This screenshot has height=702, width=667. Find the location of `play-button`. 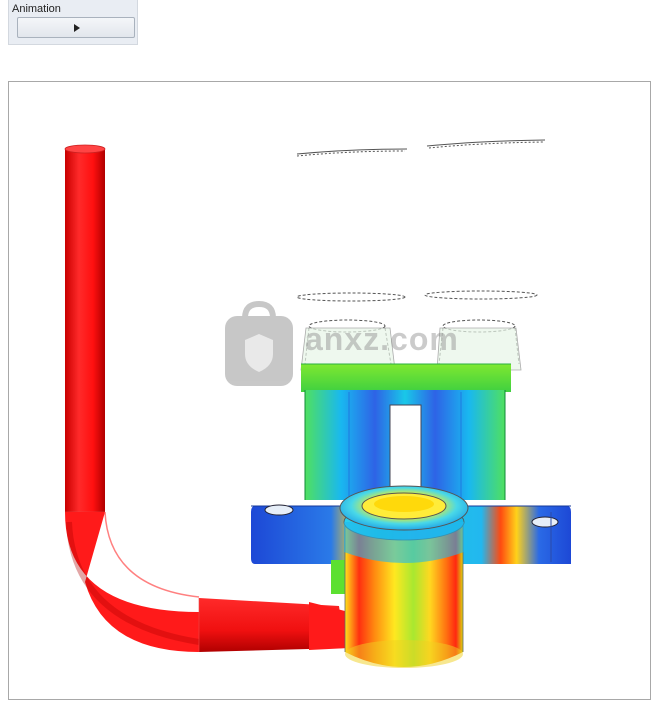

play-button is located at coordinates (76, 27).